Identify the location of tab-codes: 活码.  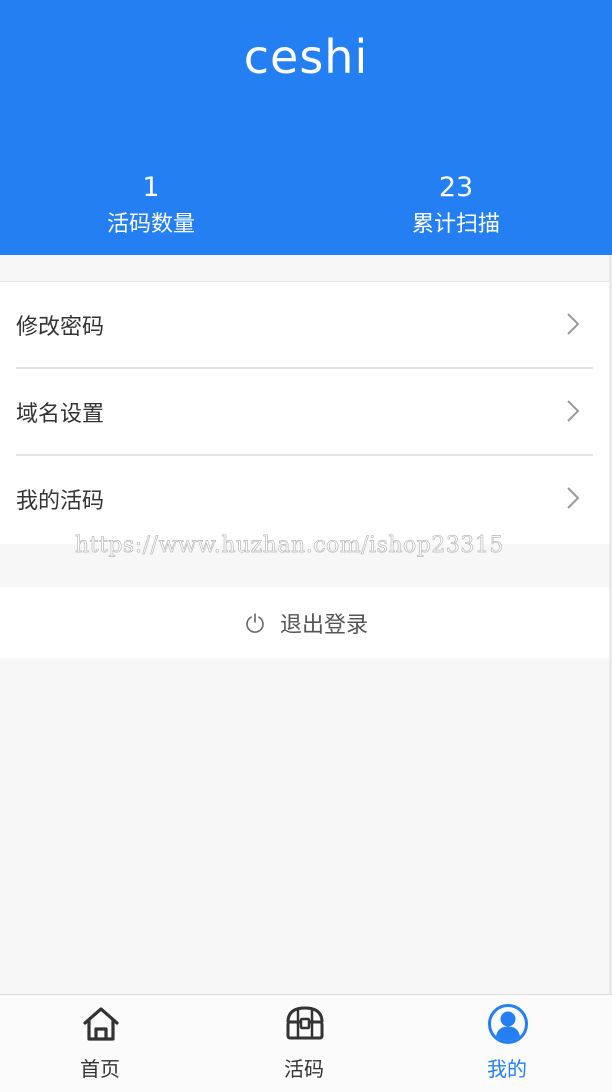
(304, 1043).